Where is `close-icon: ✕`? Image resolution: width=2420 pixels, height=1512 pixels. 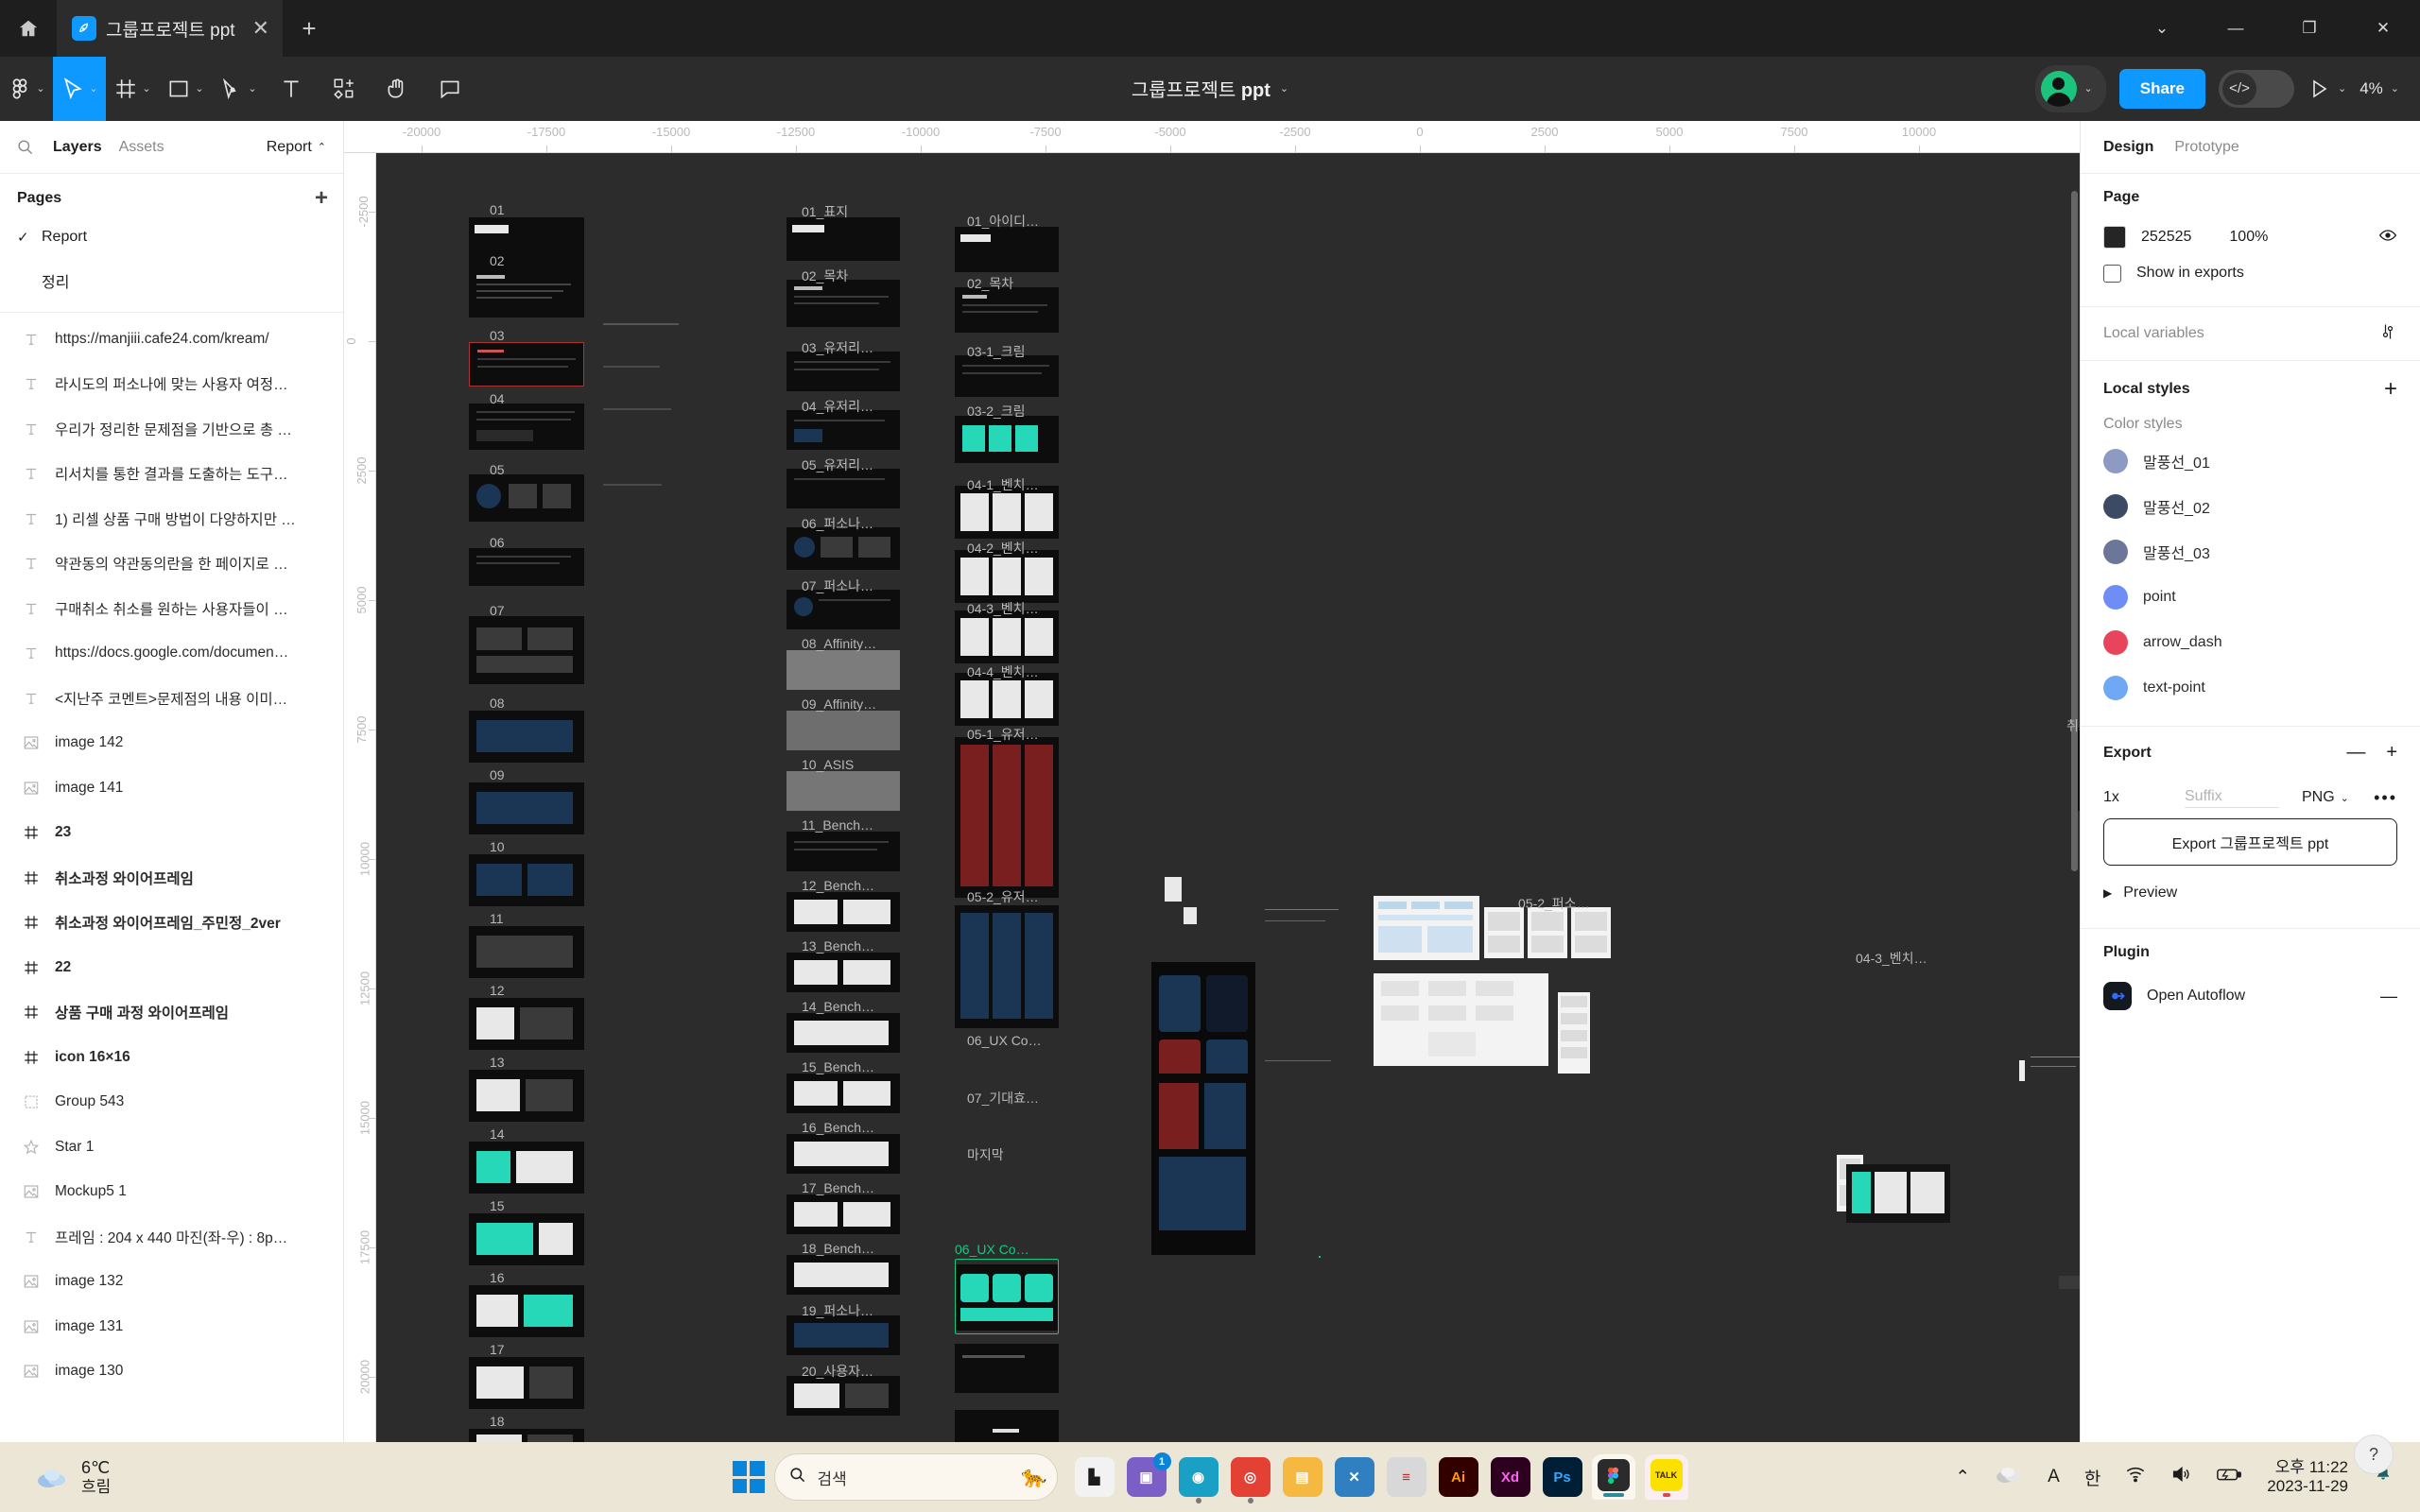 close-icon: ✕ is located at coordinates (261, 28).